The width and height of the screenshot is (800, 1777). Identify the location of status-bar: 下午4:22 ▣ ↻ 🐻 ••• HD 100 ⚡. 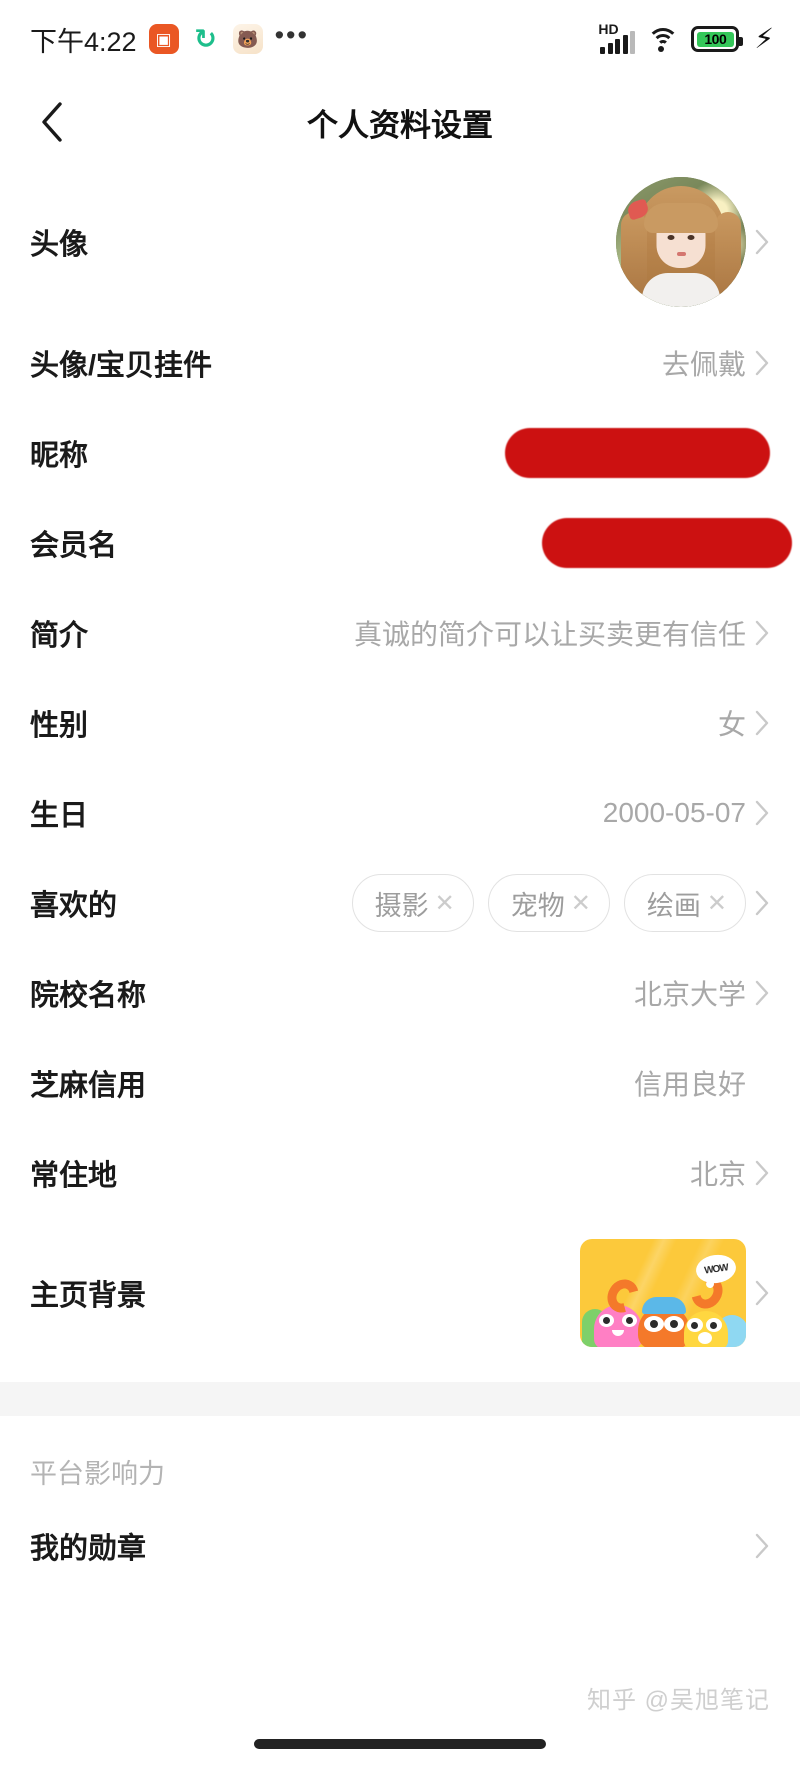
(400, 39).